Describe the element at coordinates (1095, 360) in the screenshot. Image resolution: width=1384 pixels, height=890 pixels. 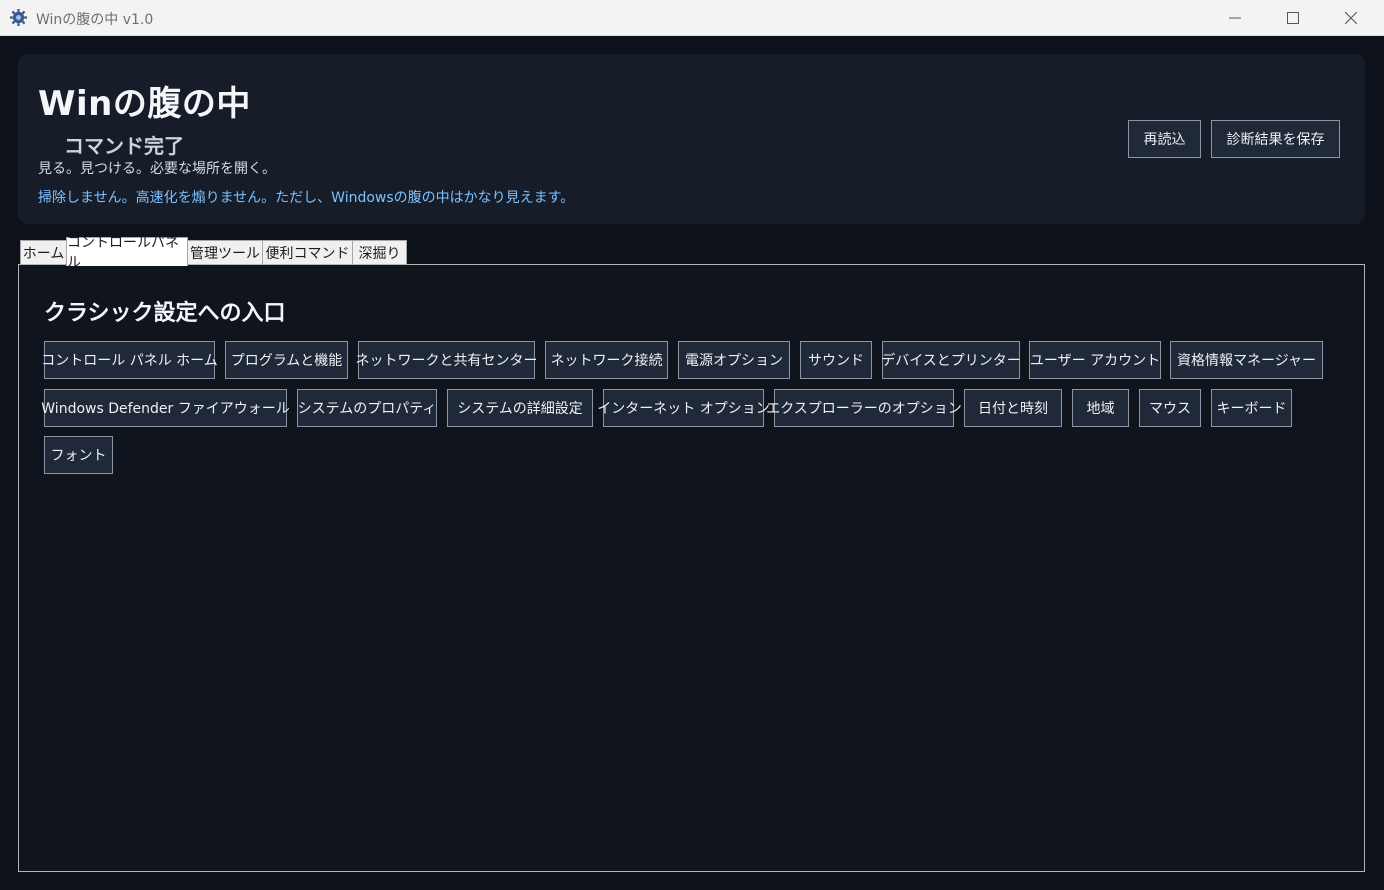
I see `user-accounts-button: ユーザー アカウント` at that location.